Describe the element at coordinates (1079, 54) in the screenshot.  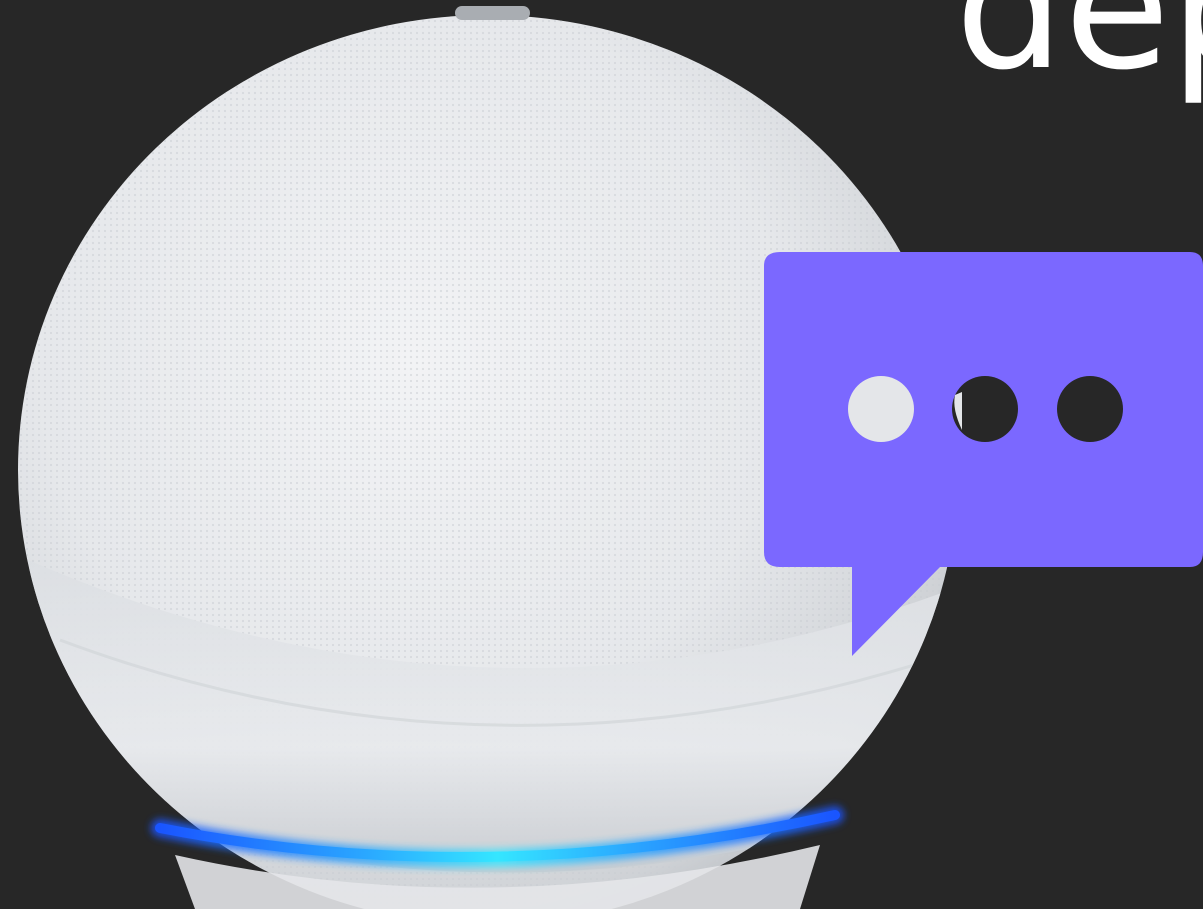
I see `headline-text: dep` at that location.